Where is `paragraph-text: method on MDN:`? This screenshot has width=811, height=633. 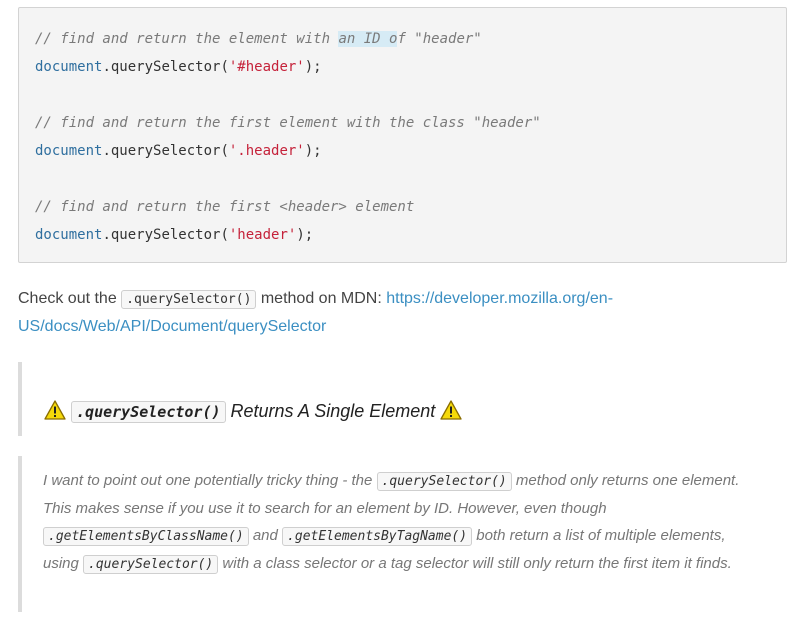 paragraph-text: method on MDN: is located at coordinates (321, 298).